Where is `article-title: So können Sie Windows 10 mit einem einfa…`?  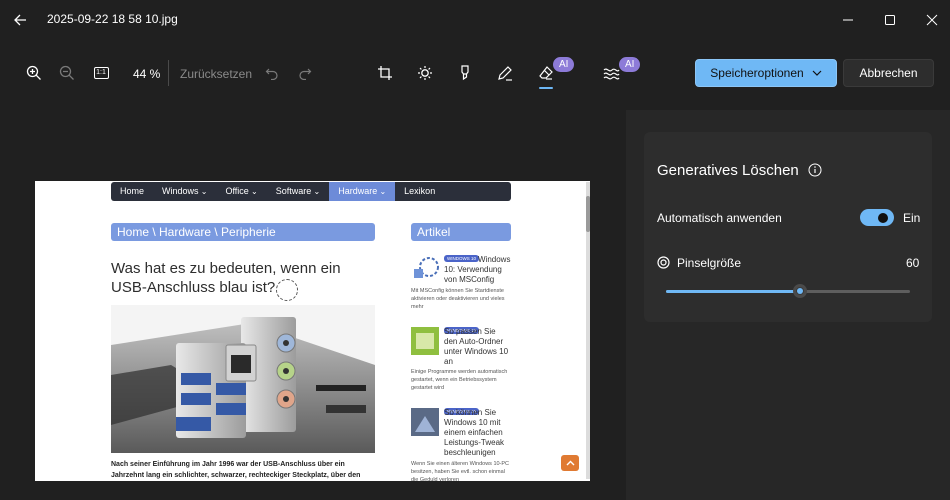 article-title: So können Sie Windows 10 mit einem einfa… is located at coordinates (461, 433).